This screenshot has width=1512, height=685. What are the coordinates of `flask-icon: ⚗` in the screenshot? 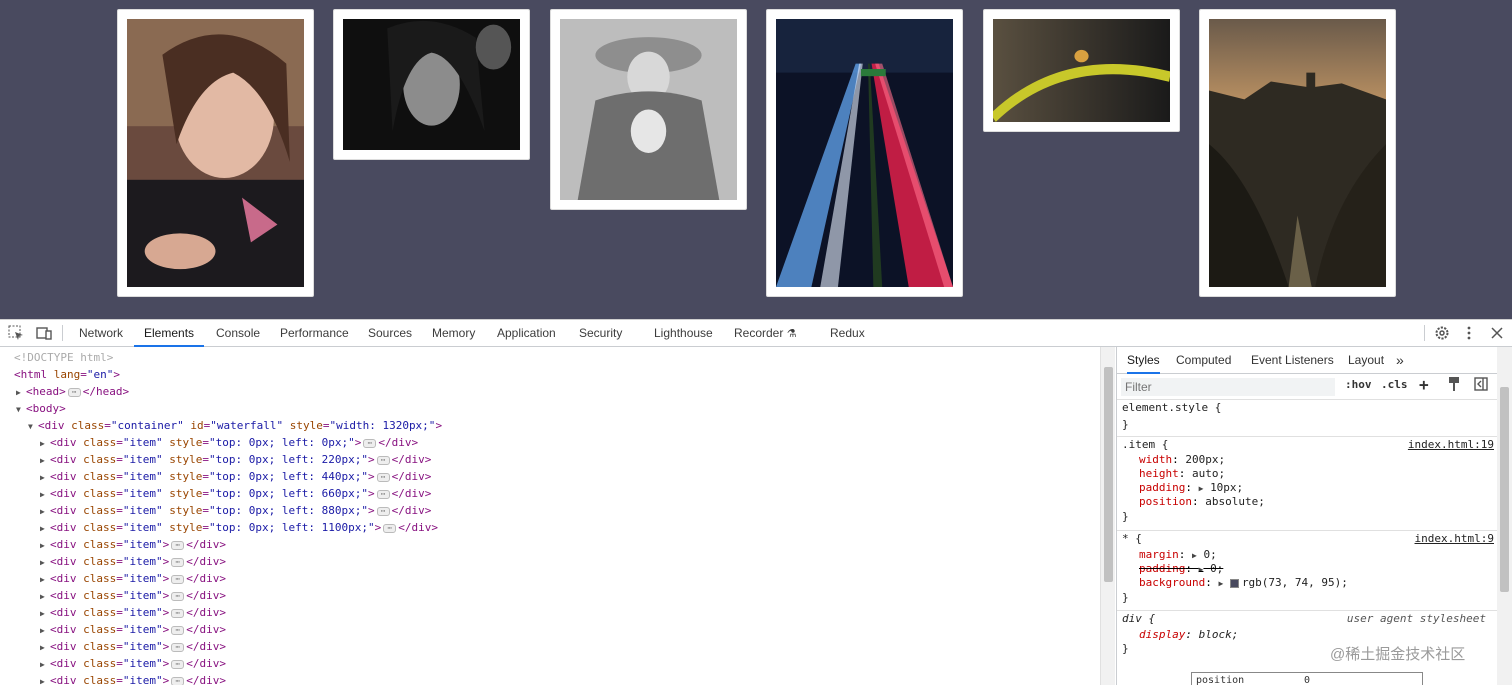 It's located at (792, 334).